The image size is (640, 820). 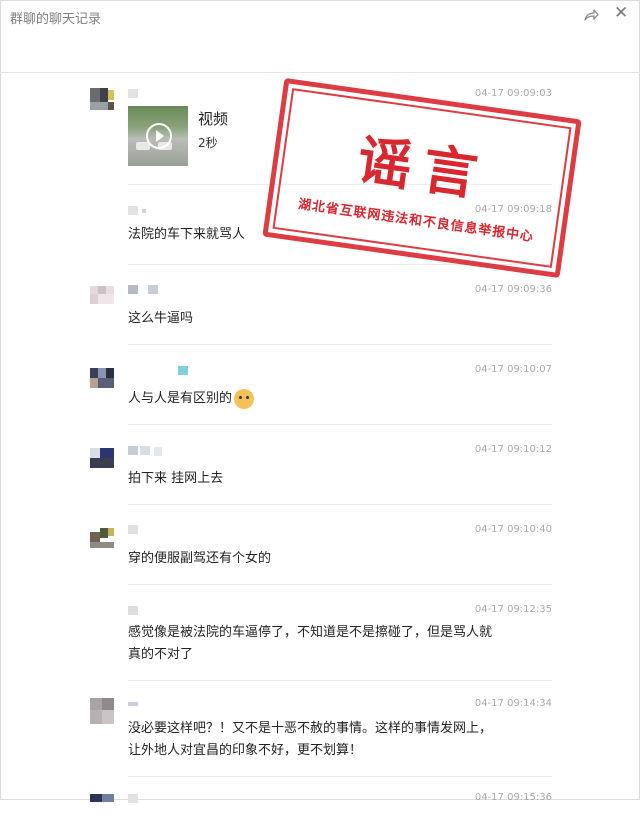 What do you see at coordinates (328, 399) in the screenshot?
I see `message-text: 人与人是有区别的` at bounding box center [328, 399].